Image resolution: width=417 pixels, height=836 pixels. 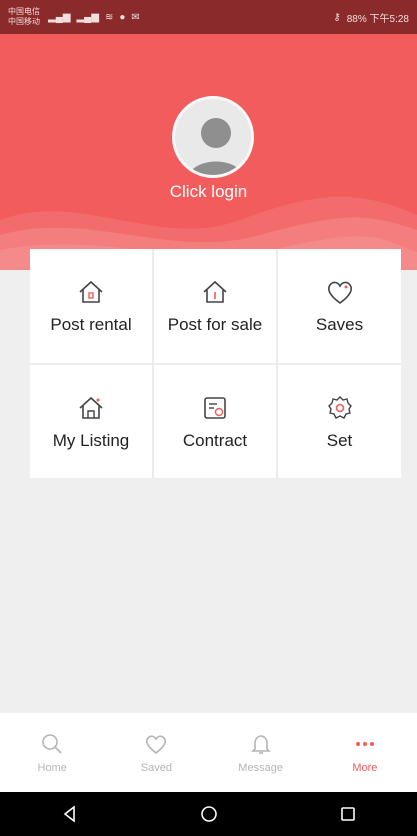 What do you see at coordinates (365, 767) in the screenshot?
I see `tab-label: More` at bounding box center [365, 767].